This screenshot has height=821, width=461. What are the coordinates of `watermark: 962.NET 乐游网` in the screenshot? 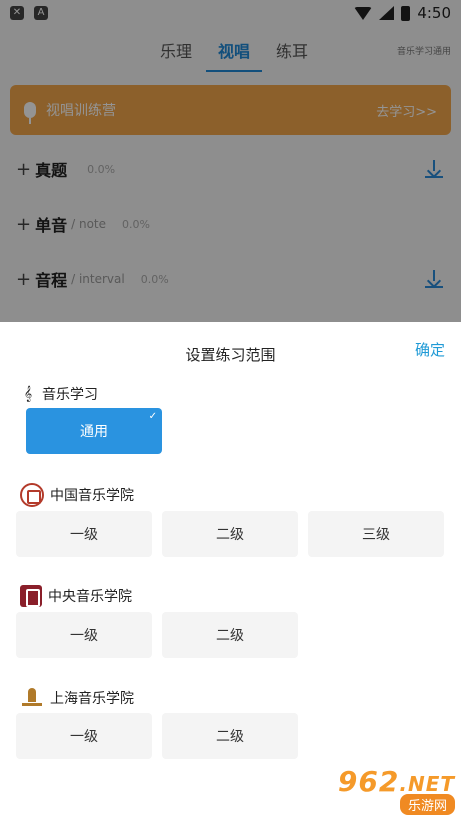 It's located at (396, 790).